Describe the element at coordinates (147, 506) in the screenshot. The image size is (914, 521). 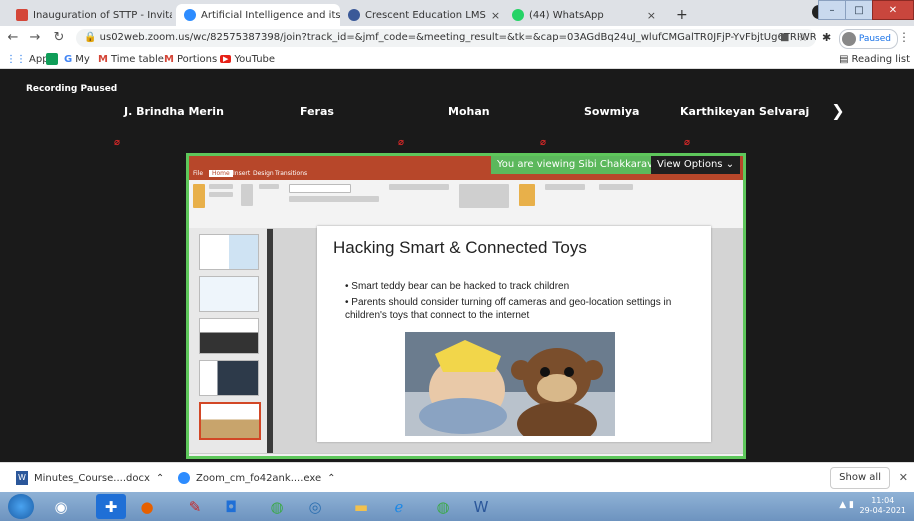
I see `firefox-icon: ●` at that location.